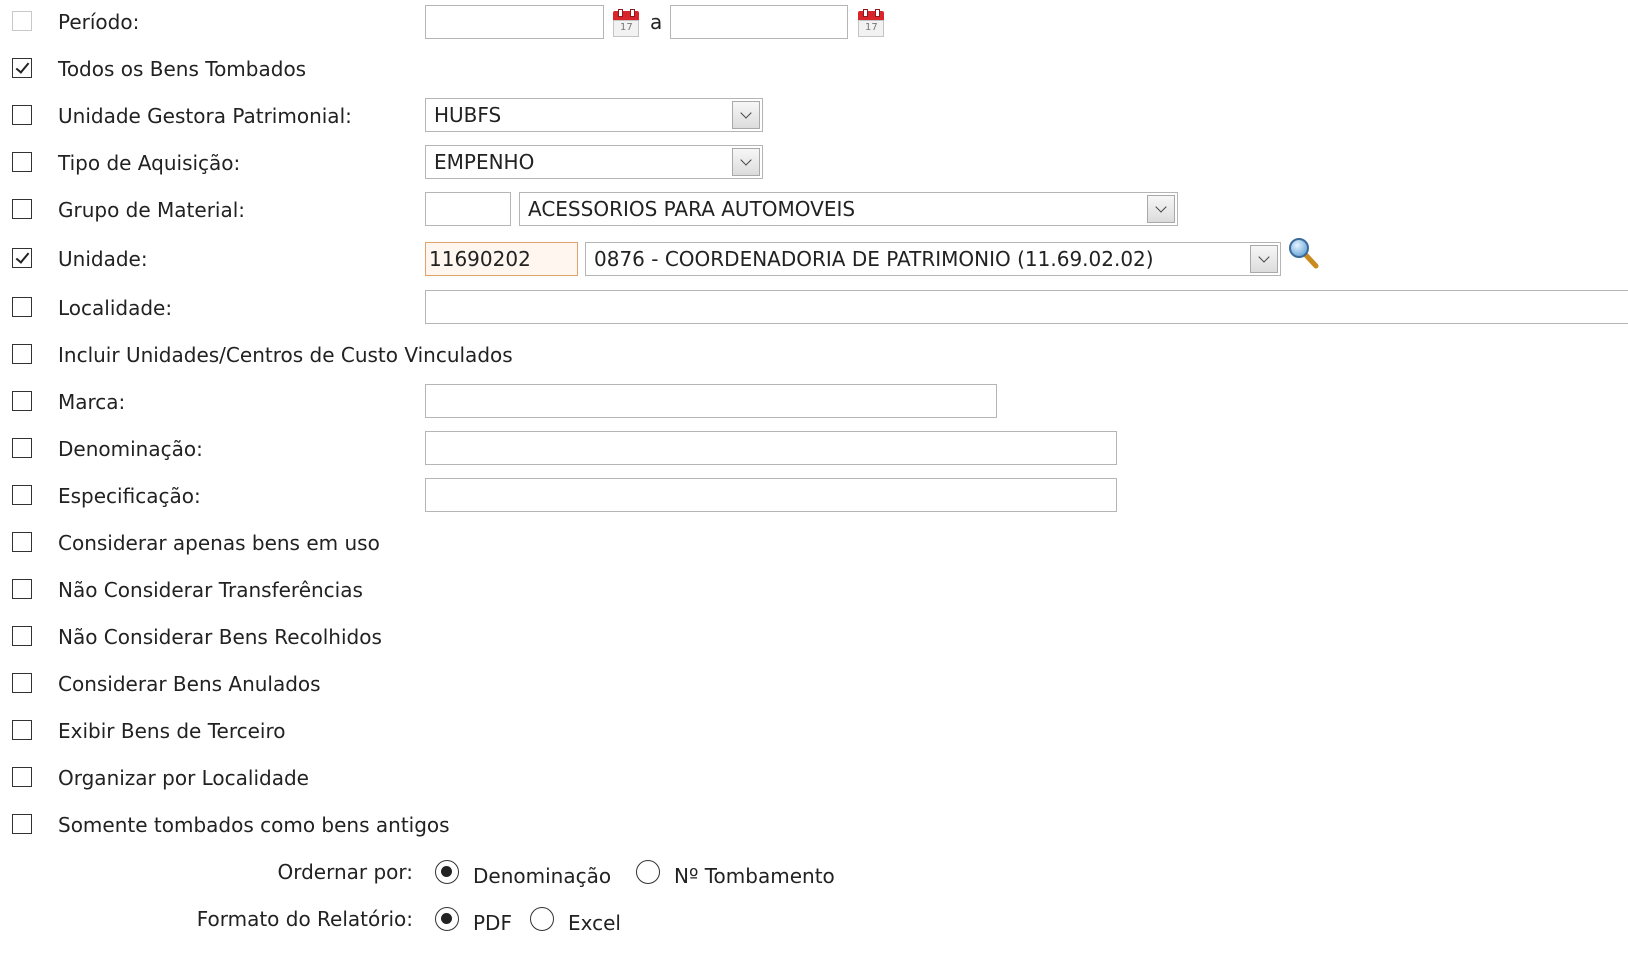 Image resolution: width=1628 pixels, height=968 pixels. I want to click on considerar-anulados-checkbox, so click(22, 683).